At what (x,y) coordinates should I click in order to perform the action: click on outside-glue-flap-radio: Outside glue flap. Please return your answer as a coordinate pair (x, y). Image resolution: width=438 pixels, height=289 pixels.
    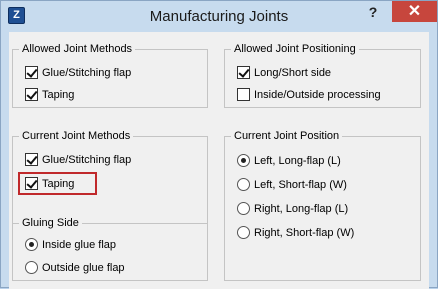
    Looking at the image, I should click on (75, 268).